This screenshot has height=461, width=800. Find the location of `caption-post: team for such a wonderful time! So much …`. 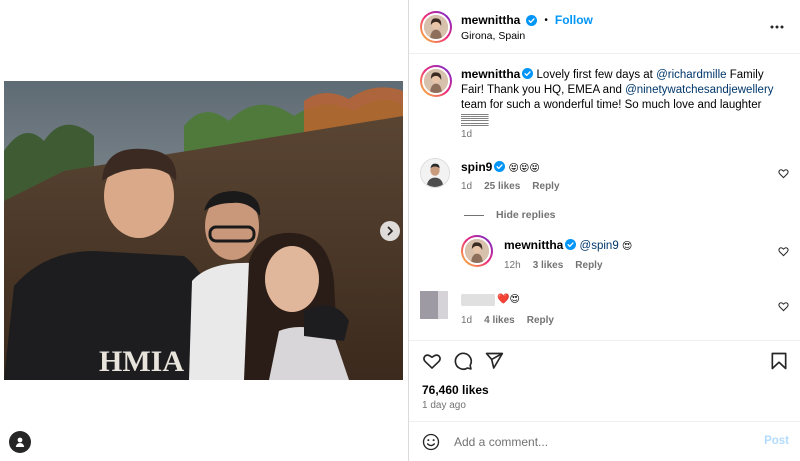

caption-post: team for such a wonderful time! So much … is located at coordinates (611, 112).